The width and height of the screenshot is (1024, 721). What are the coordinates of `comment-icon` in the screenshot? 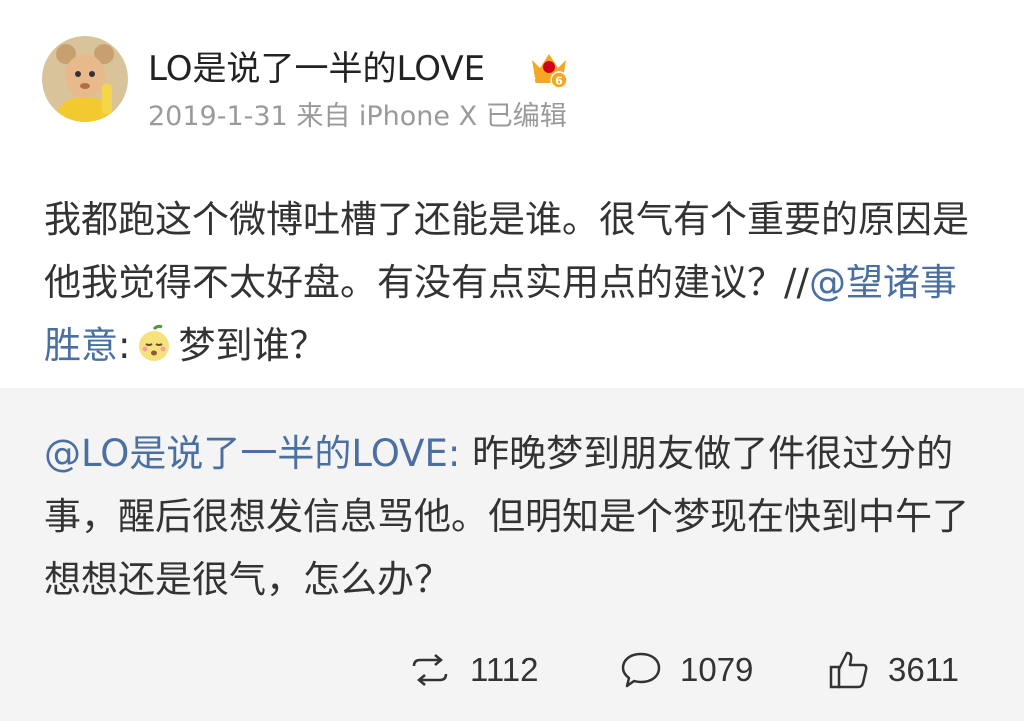 It's located at (641, 670).